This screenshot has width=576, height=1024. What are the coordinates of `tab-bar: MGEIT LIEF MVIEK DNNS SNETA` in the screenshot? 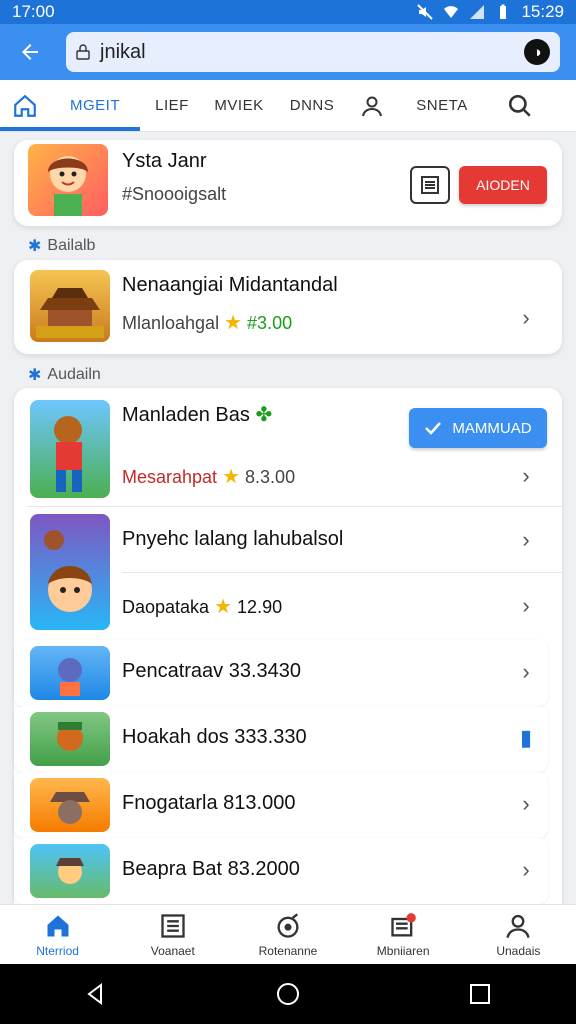 It's located at (288, 106).